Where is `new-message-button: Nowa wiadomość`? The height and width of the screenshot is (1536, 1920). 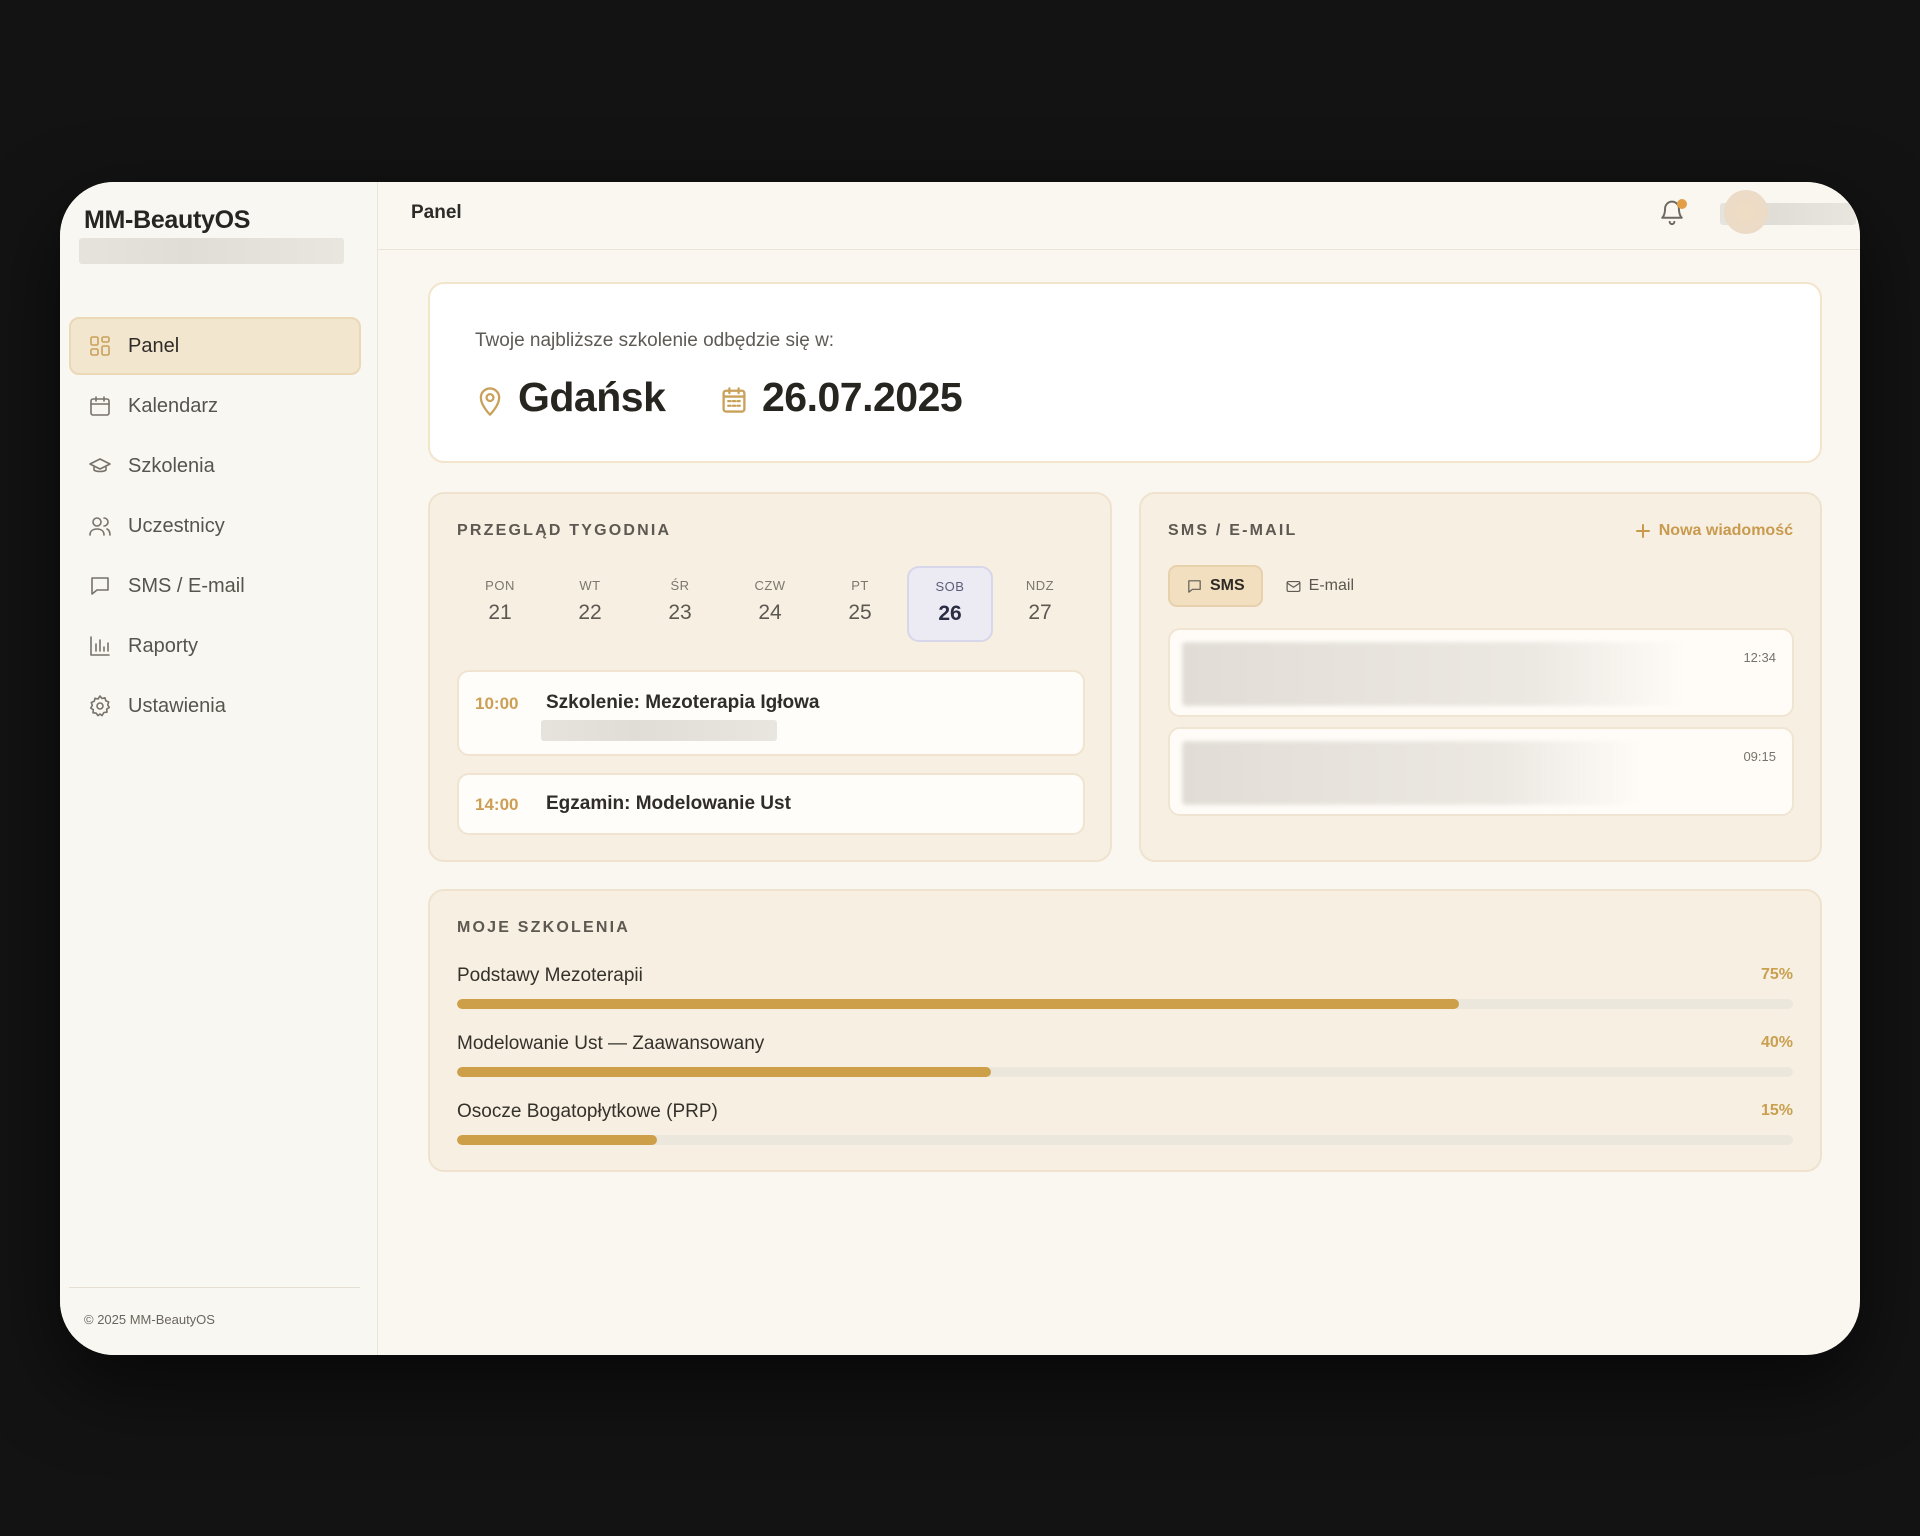
new-message-button: Nowa wiadomość is located at coordinates (1714, 531).